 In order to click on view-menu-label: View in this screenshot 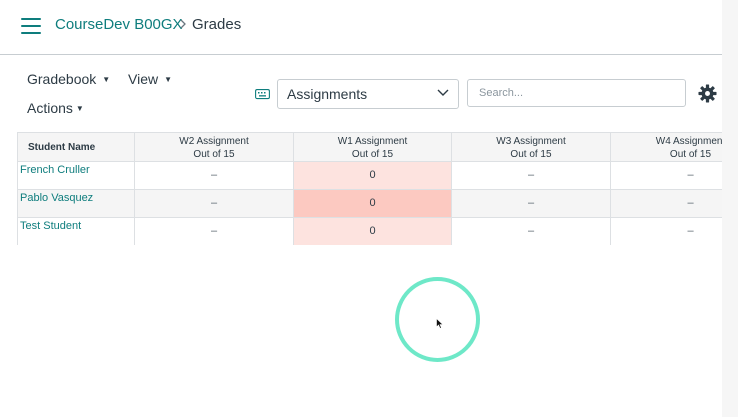, I will do `click(143, 79)`.